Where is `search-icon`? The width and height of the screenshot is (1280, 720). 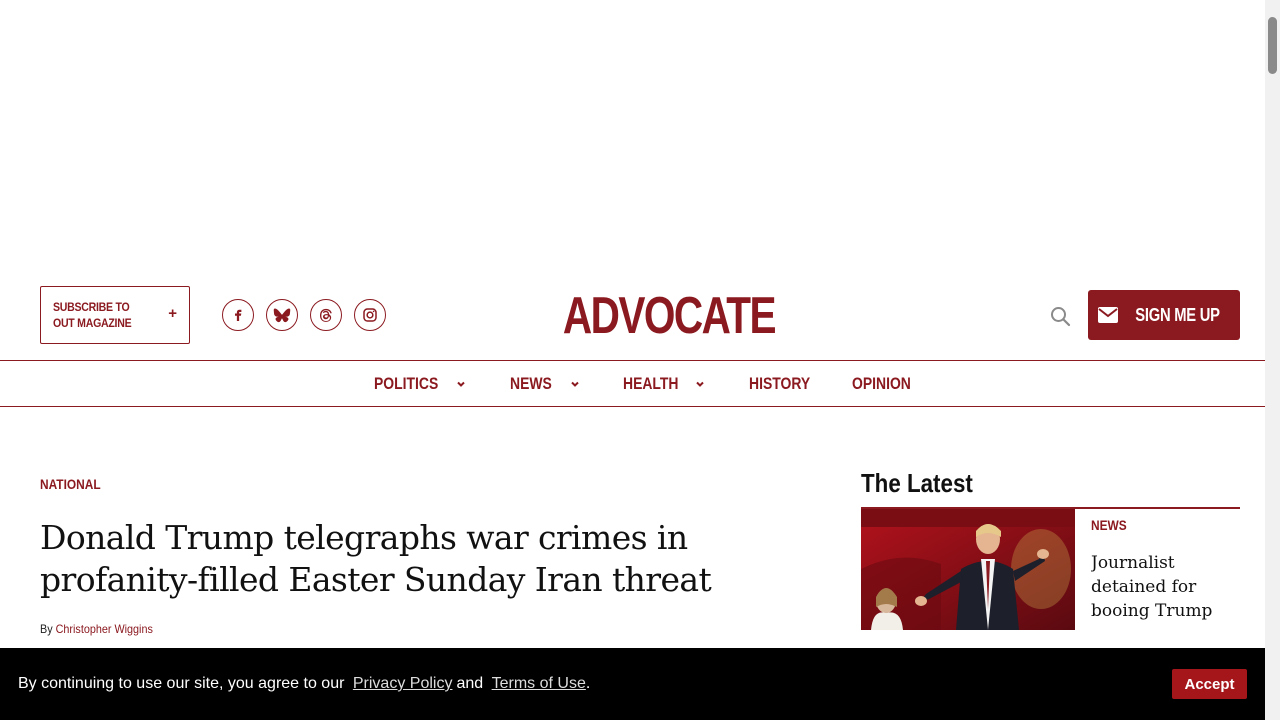 search-icon is located at coordinates (1060, 316).